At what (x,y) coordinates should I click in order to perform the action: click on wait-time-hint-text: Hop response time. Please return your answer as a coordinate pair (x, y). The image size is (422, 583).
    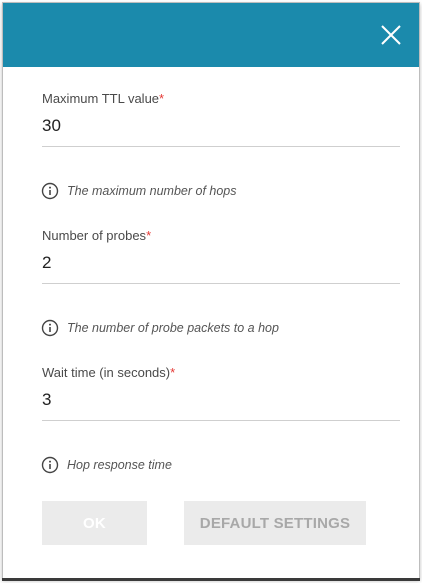
    Looking at the image, I should click on (119, 465).